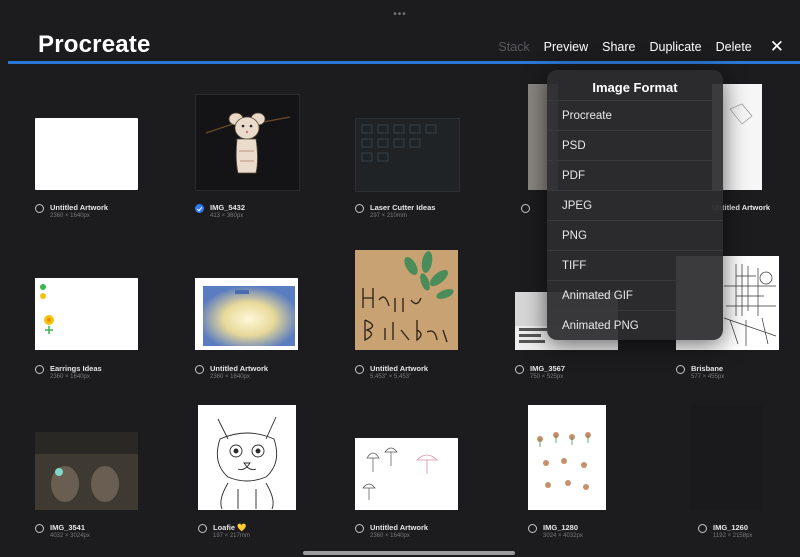 The image size is (800, 557). What do you see at coordinates (635, 145) in the screenshot?
I see `menu-item-psd: PSD` at bounding box center [635, 145].